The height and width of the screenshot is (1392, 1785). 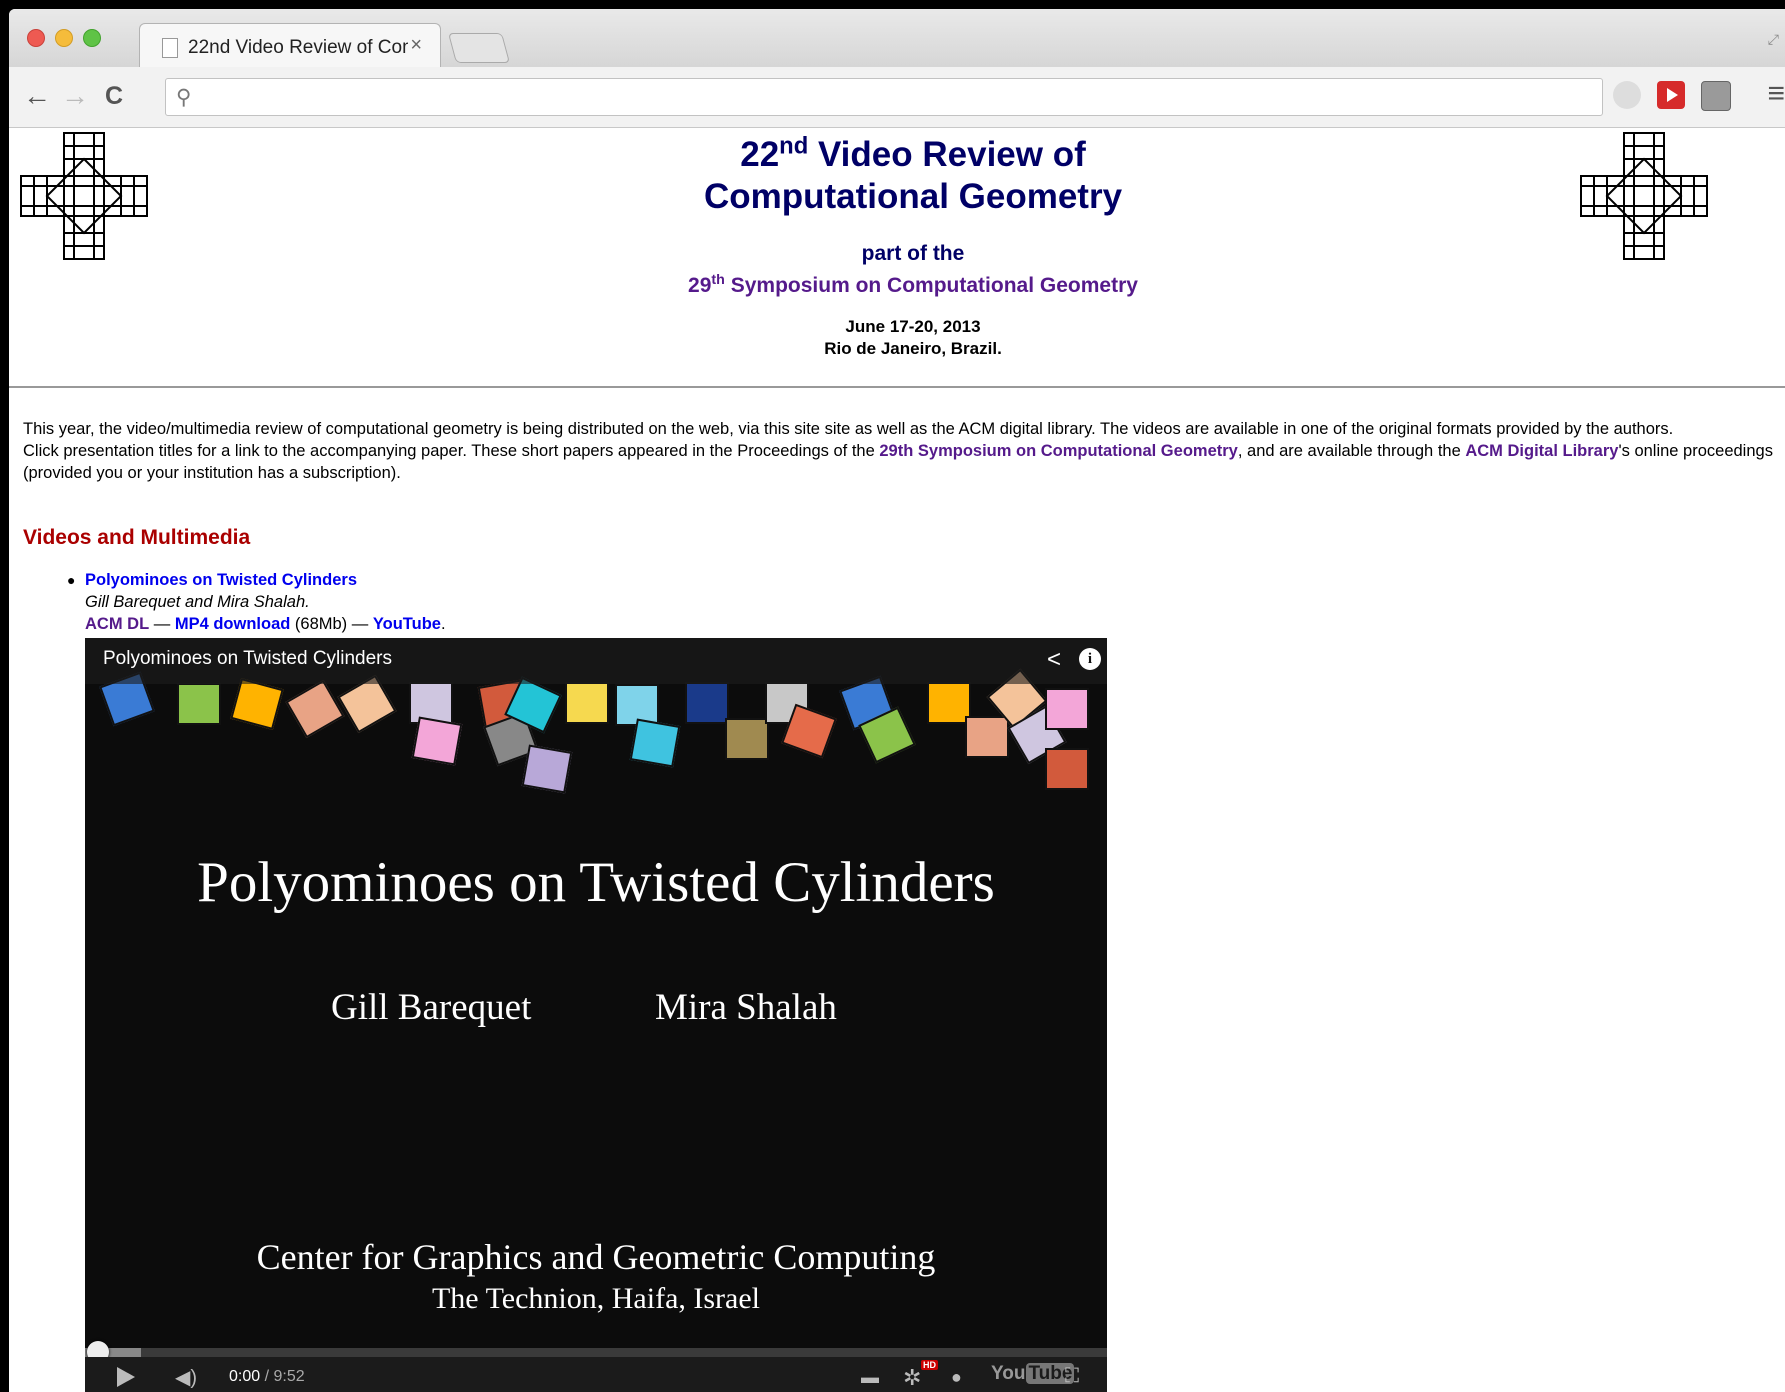 I want to click on video-time: 0:00 / 9:52, so click(x=267, y=1377).